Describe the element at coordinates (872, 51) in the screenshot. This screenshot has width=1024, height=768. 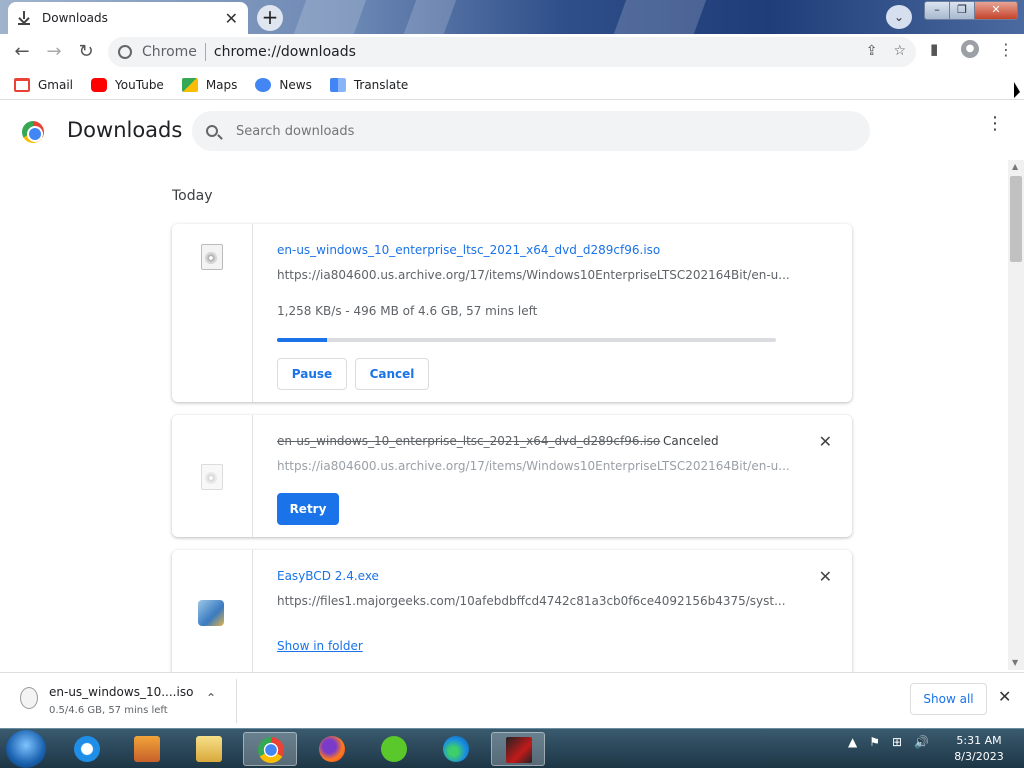
I see `share-icon: ⇪` at that location.